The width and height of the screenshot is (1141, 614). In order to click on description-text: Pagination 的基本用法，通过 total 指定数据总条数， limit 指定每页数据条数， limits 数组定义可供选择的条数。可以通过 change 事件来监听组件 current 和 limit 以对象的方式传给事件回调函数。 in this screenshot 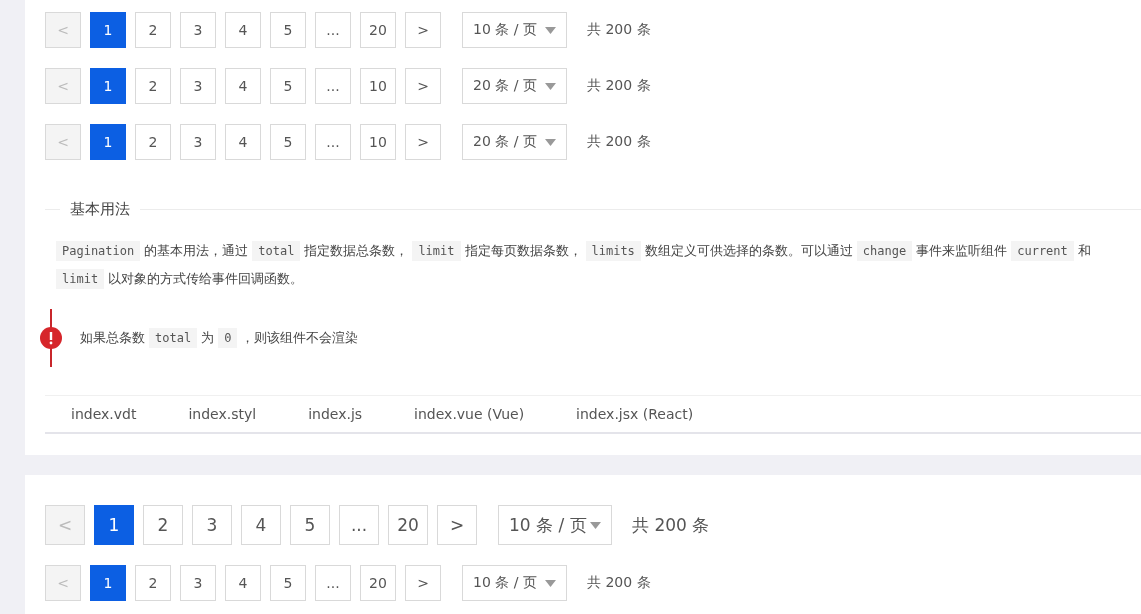, I will do `click(596, 265)`.